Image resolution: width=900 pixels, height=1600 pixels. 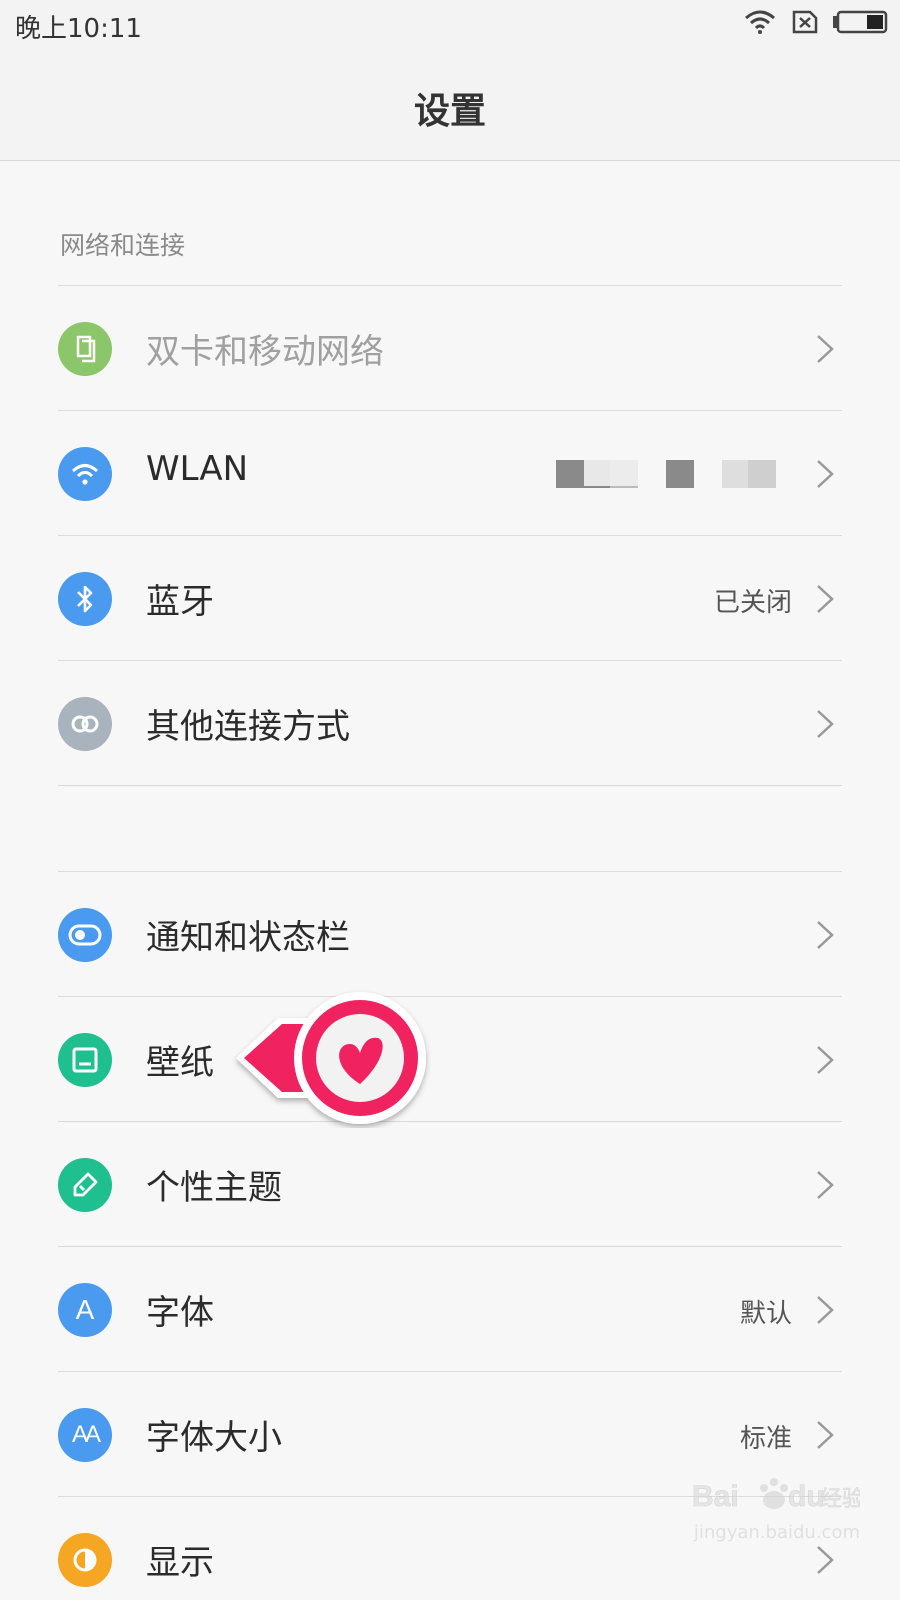 What do you see at coordinates (85, 349) in the screenshot?
I see `dual-sim-icon` at bounding box center [85, 349].